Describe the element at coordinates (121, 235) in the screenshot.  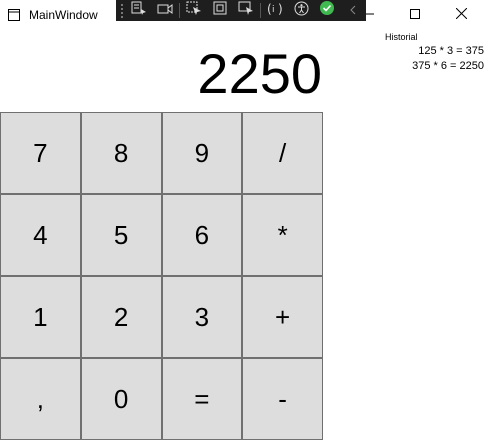
I see `key-5-button: 5` at that location.